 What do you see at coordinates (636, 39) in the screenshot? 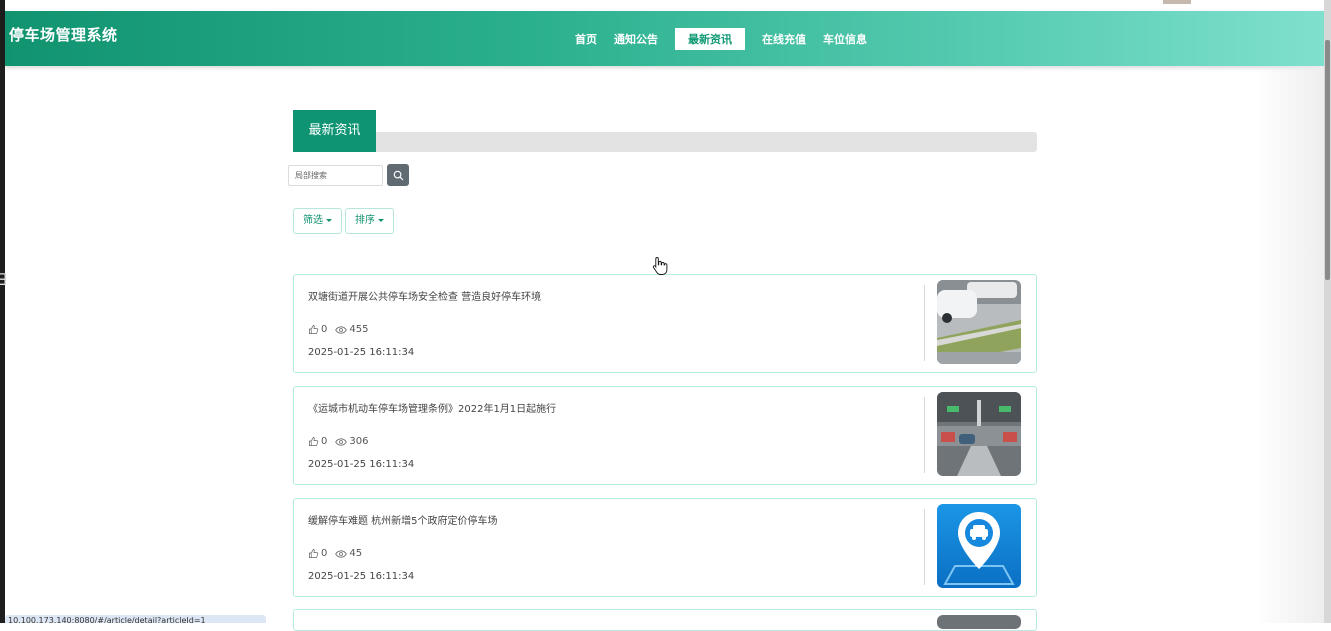
I see `nav-notices: 通知公告` at bounding box center [636, 39].